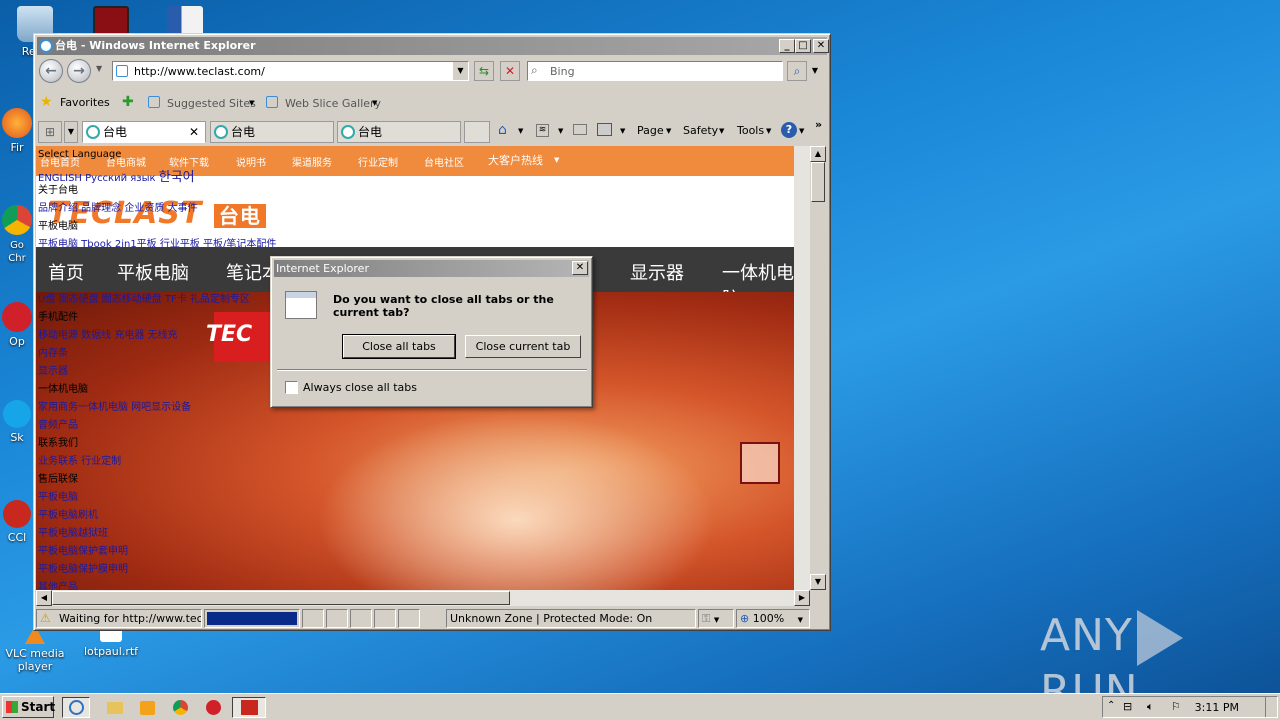 The height and width of the screenshot is (720, 1280). What do you see at coordinates (787, 46) in the screenshot?
I see `minimize-button: _` at bounding box center [787, 46].